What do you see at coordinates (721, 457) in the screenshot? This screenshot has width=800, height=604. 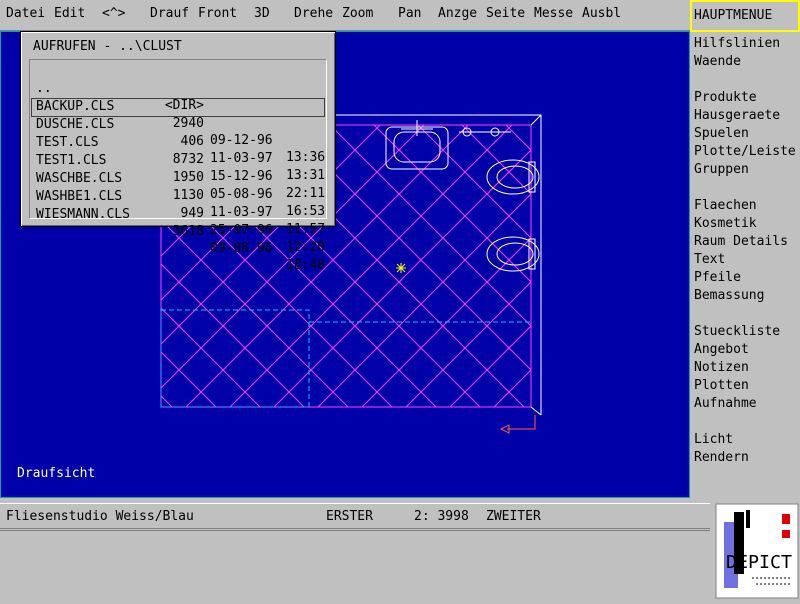 I see `sidebar-item-rendern: Rendern` at bounding box center [721, 457].